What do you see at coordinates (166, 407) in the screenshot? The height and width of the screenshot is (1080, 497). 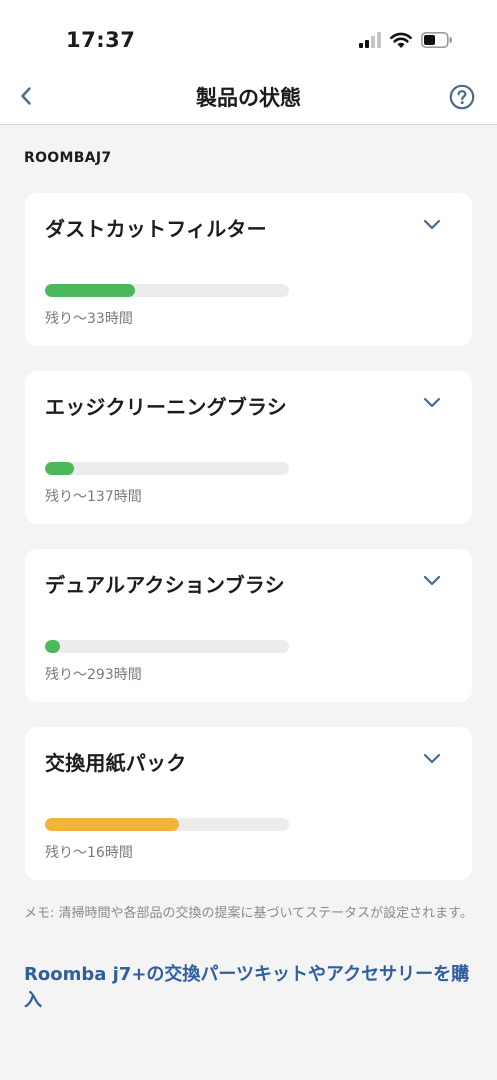 I see `part-name: エッジクリーニングブラシ` at bounding box center [166, 407].